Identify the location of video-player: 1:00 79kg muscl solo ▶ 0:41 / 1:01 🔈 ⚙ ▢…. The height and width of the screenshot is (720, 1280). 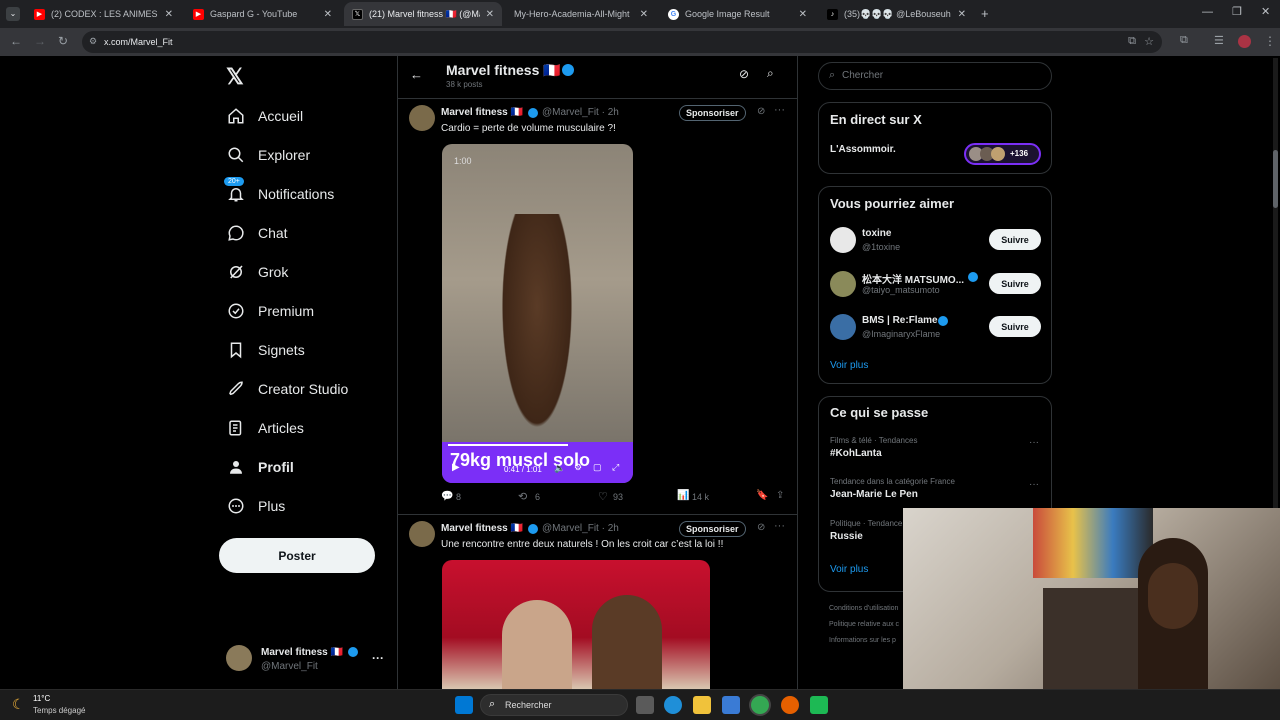
(537, 313).